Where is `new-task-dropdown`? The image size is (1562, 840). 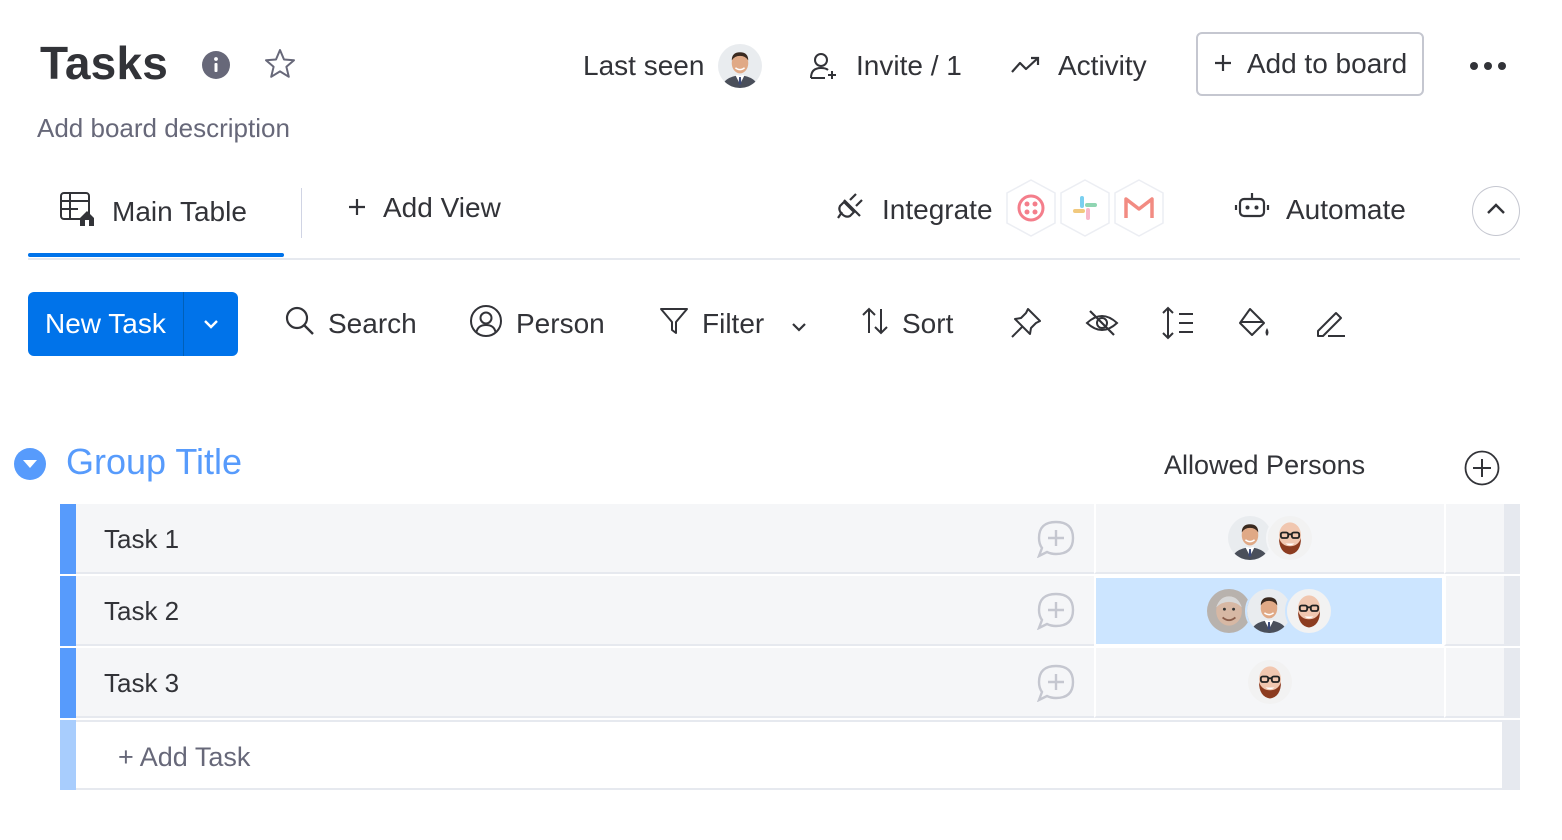
new-task-dropdown is located at coordinates (211, 324).